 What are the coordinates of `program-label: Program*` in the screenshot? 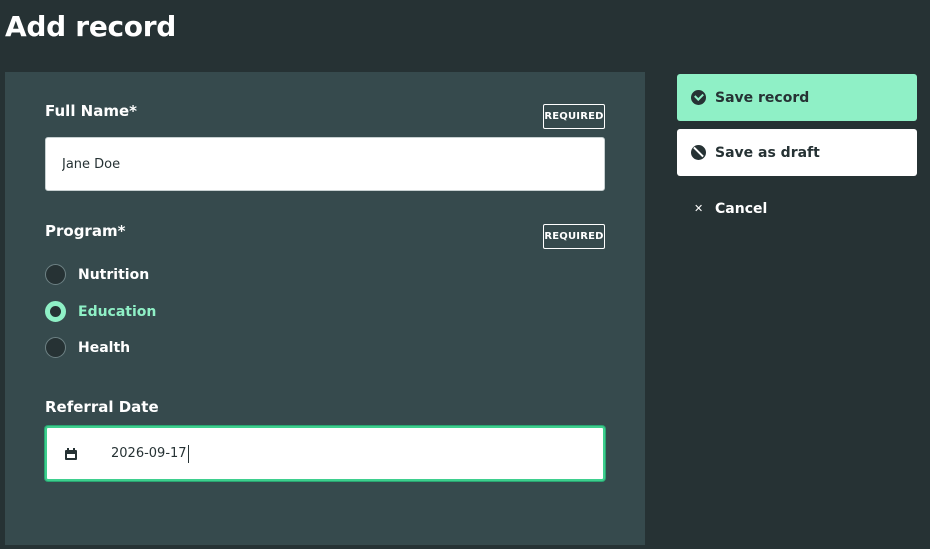 It's located at (85, 231).